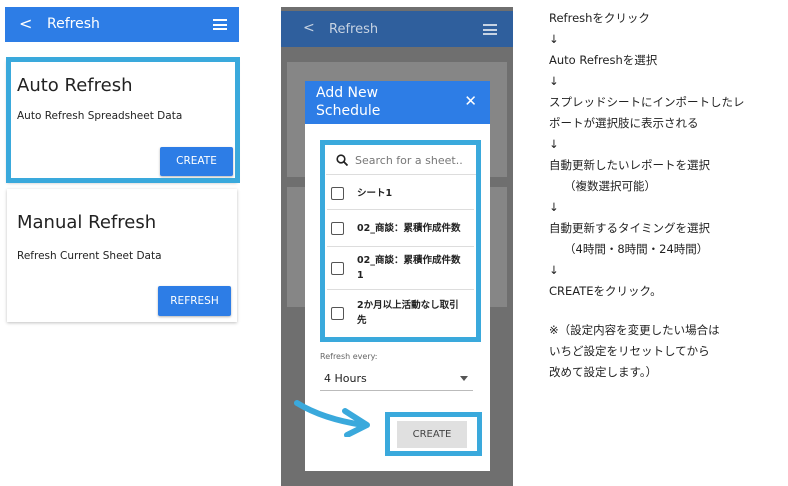  Describe the element at coordinates (634, 330) in the screenshot. I see `note-line: ※（設定内容を変更したい場合は` at that location.